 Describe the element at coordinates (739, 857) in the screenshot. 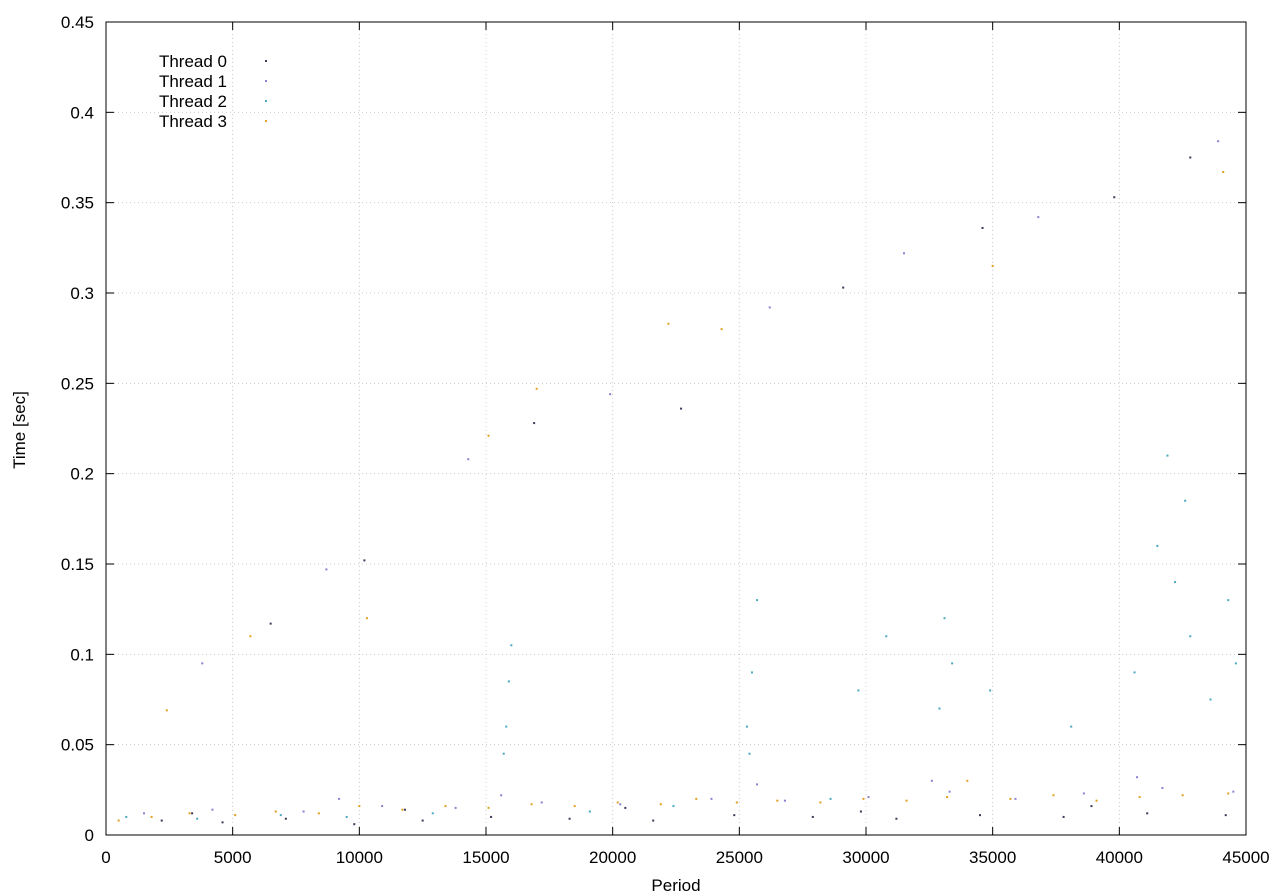

I see `x-tick-label: 25000` at that location.